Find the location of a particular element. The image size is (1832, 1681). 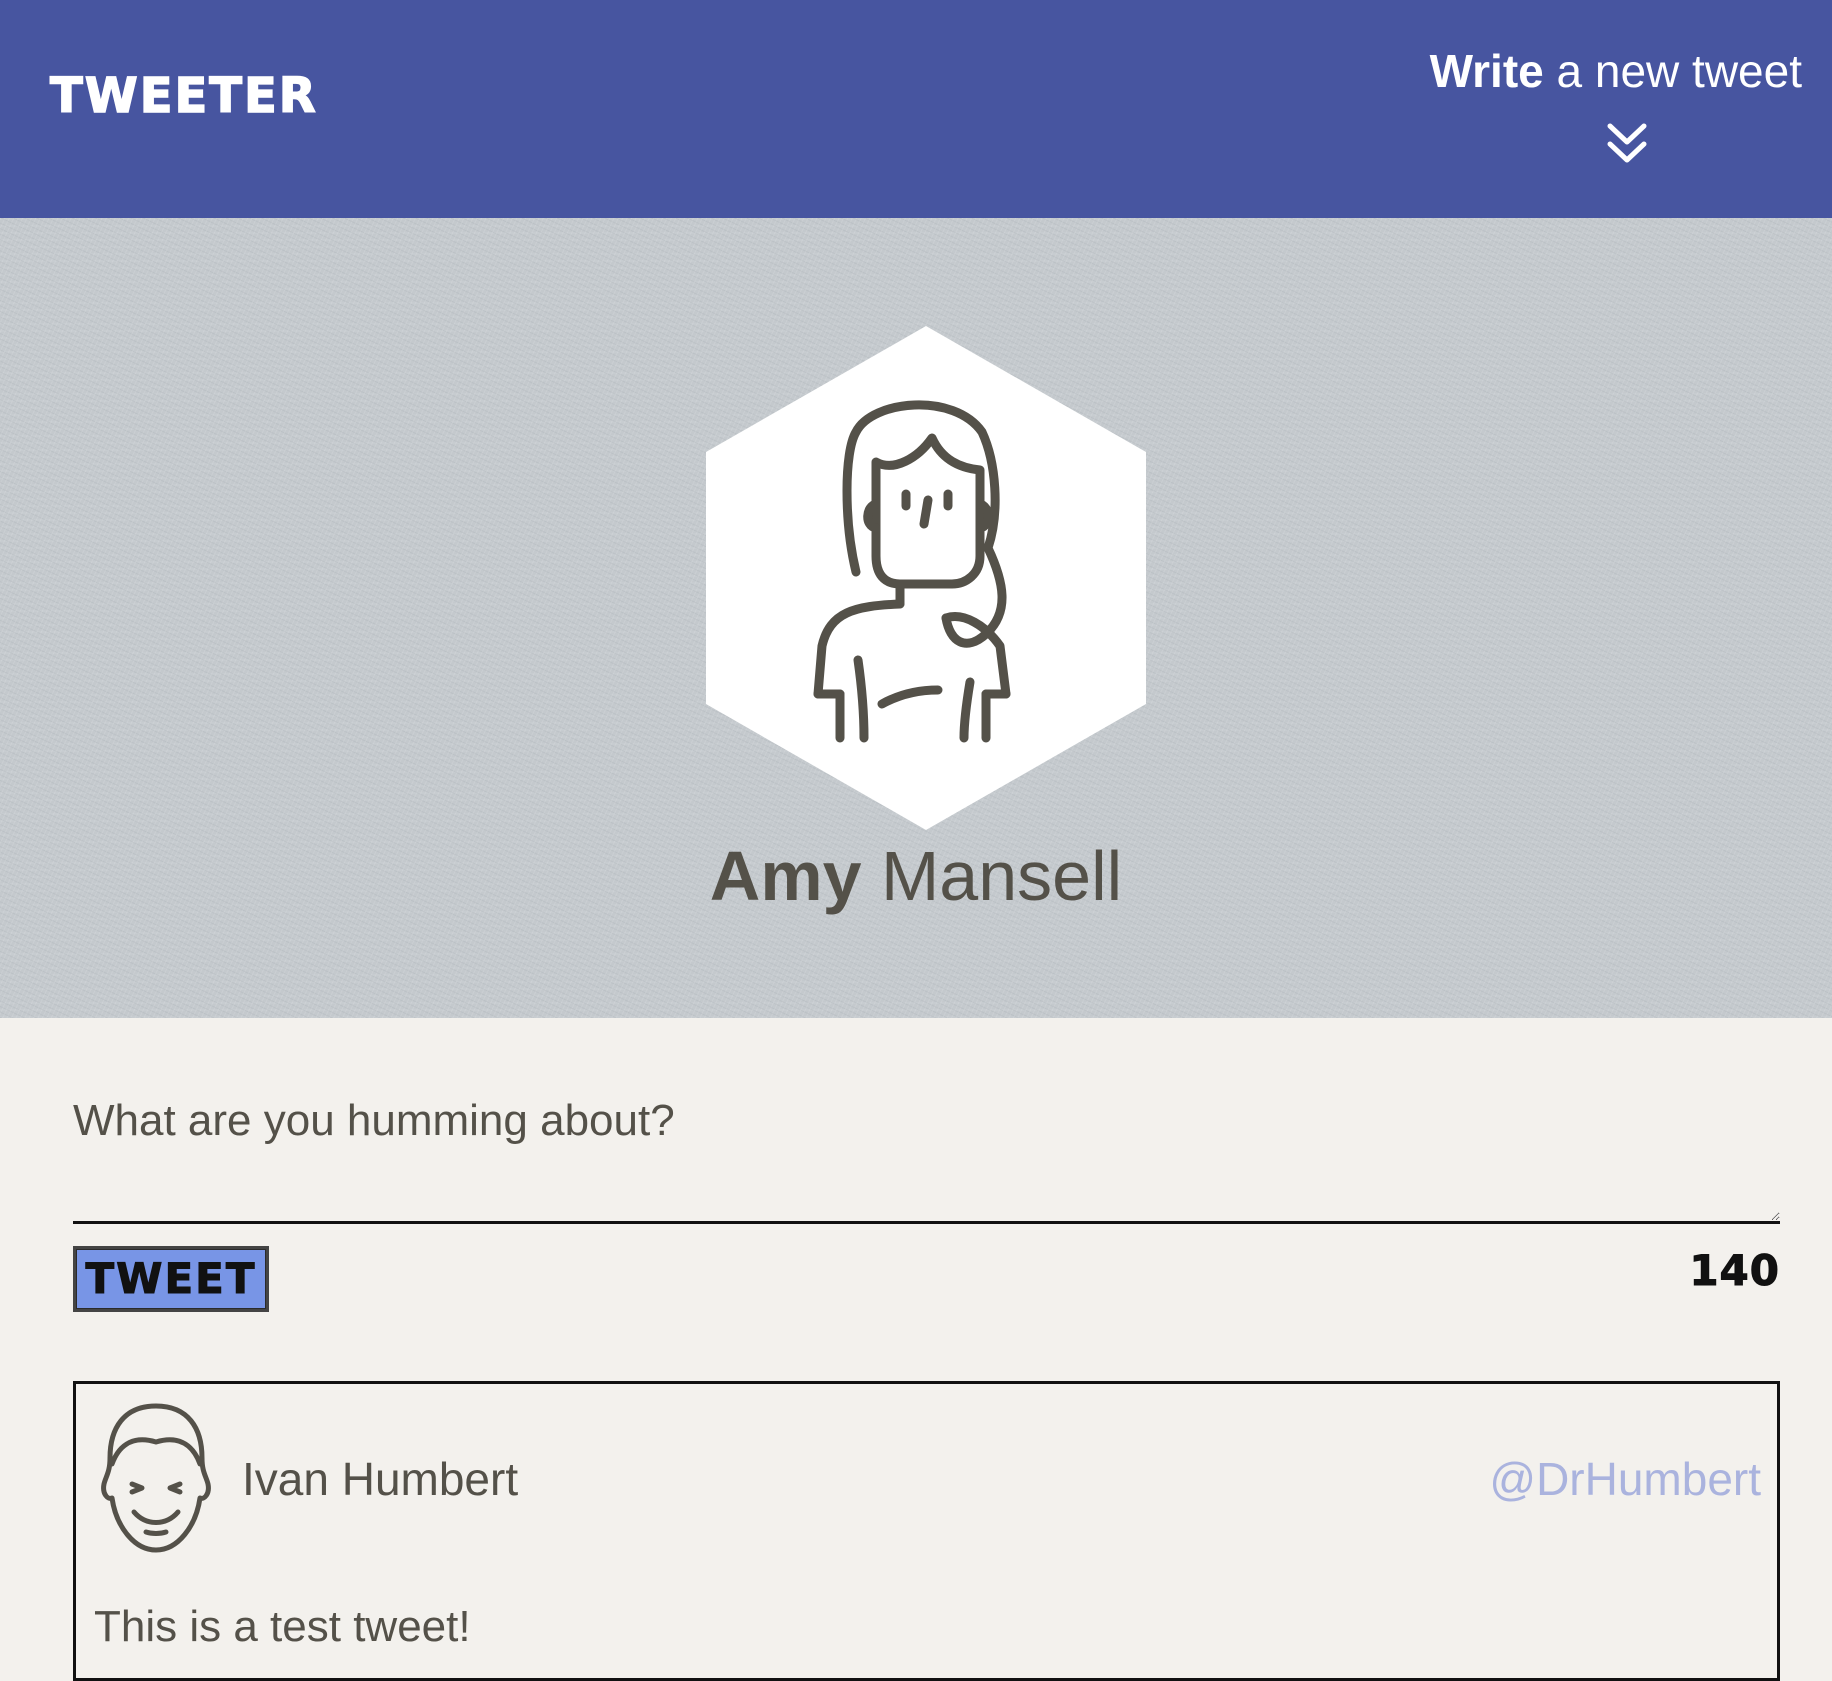

profile-avatar is located at coordinates (926, 578).